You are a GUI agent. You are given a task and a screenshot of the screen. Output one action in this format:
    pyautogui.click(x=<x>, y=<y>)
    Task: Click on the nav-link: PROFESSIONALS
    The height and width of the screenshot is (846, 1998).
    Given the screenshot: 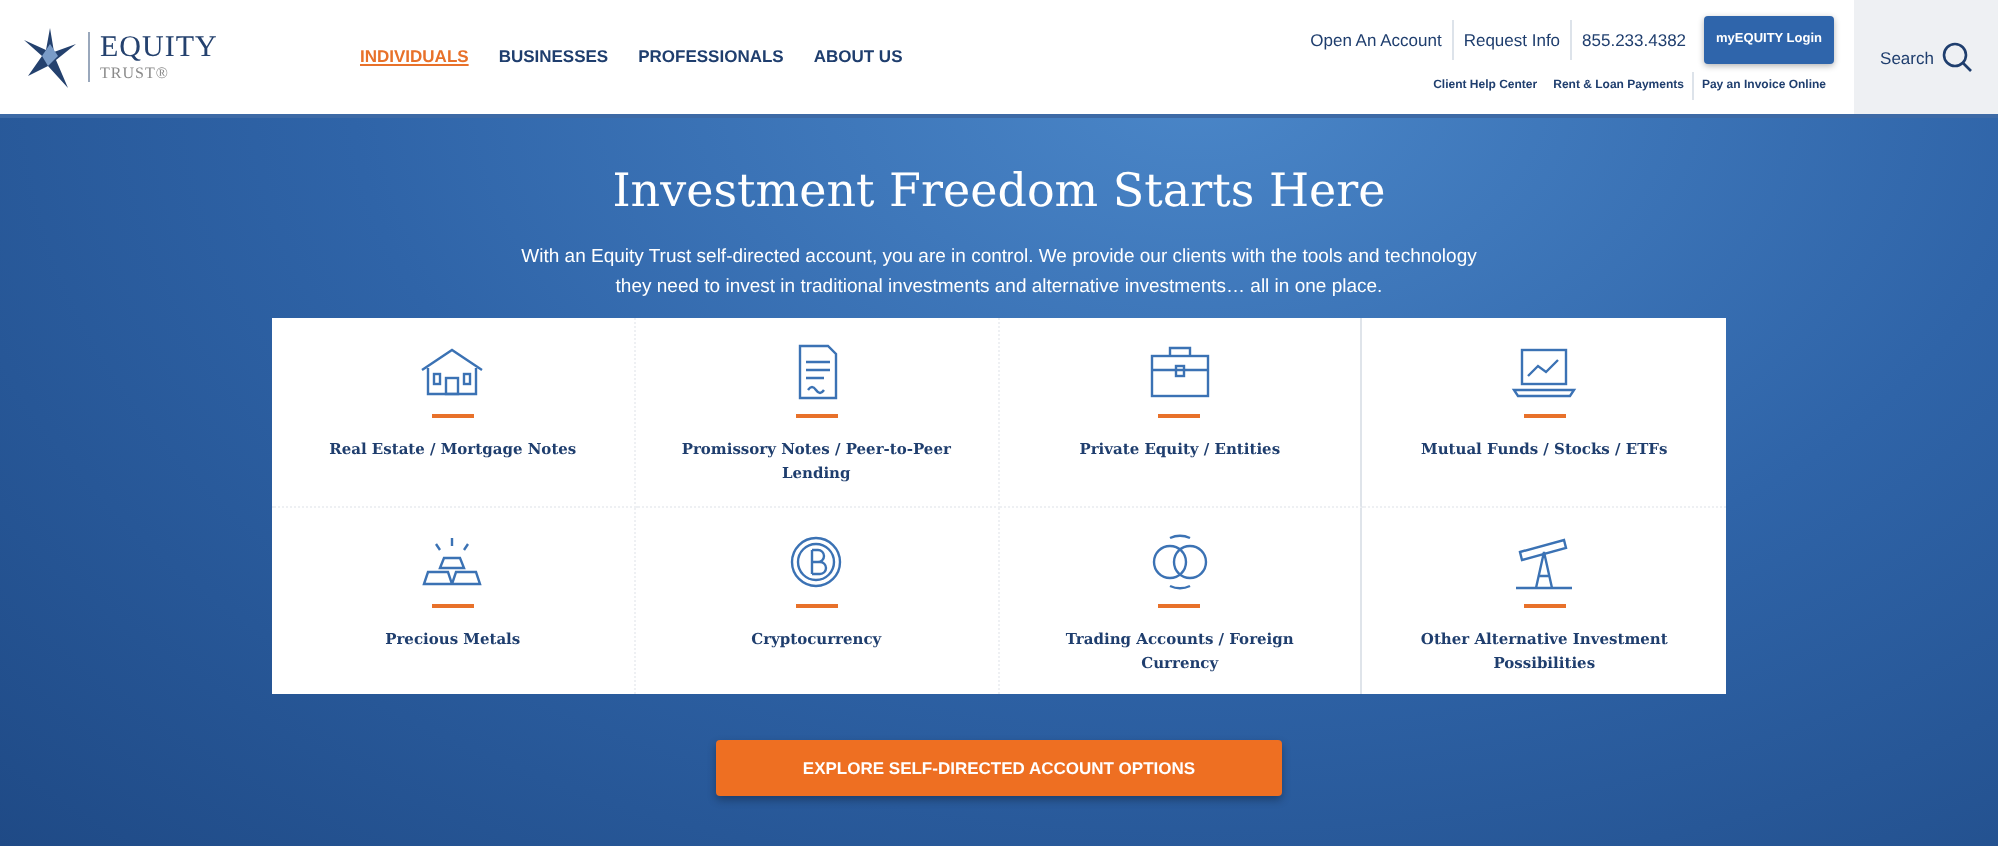 What is the action you would take?
    pyautogui.click(x=711, y=55)
    